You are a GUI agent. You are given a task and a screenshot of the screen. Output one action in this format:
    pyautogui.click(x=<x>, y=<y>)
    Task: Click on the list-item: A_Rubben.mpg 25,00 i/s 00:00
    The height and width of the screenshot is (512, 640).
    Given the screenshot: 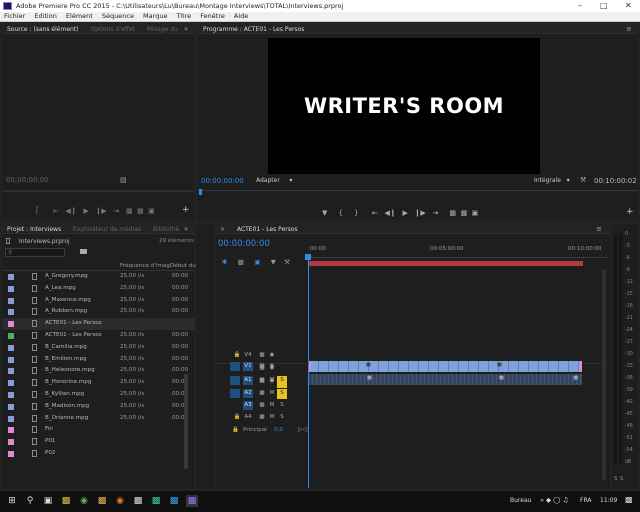 What is the action you would take?
    pyautogui.click(x=98, y=312)
    